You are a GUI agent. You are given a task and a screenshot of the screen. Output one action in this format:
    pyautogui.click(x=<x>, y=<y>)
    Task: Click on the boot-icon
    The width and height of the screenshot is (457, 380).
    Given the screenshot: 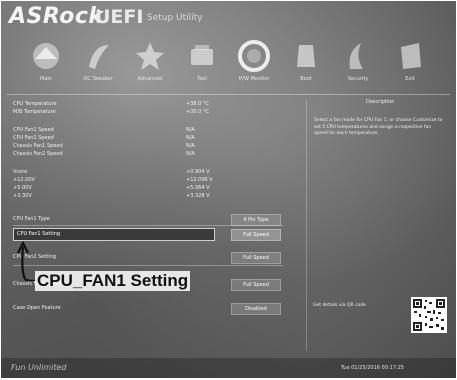 What is the action you would take?
    pyautogui.click(x=306, y=56)
    